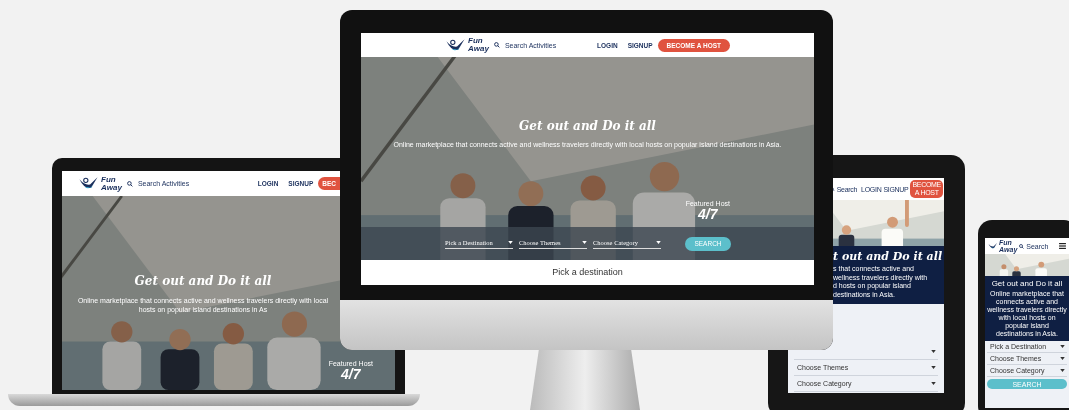 The width and height of the screenshot is (1069, 410). I want to click on slide-counter: 4/7, so click(351, 374).